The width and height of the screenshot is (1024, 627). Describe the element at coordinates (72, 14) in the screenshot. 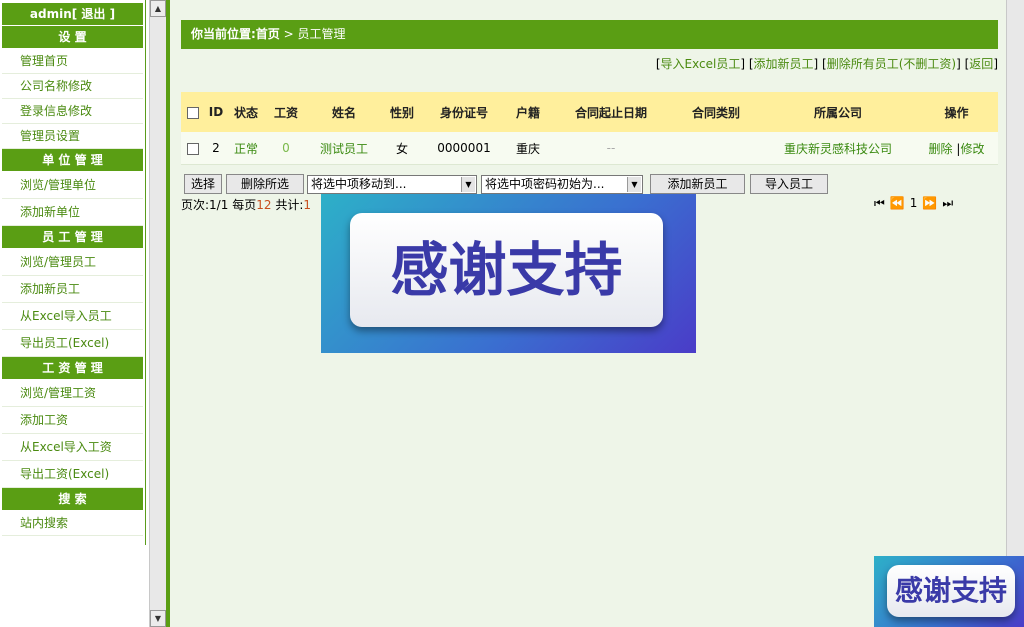

I see `user-logout-link: admin[ 退出 ]` at that location.